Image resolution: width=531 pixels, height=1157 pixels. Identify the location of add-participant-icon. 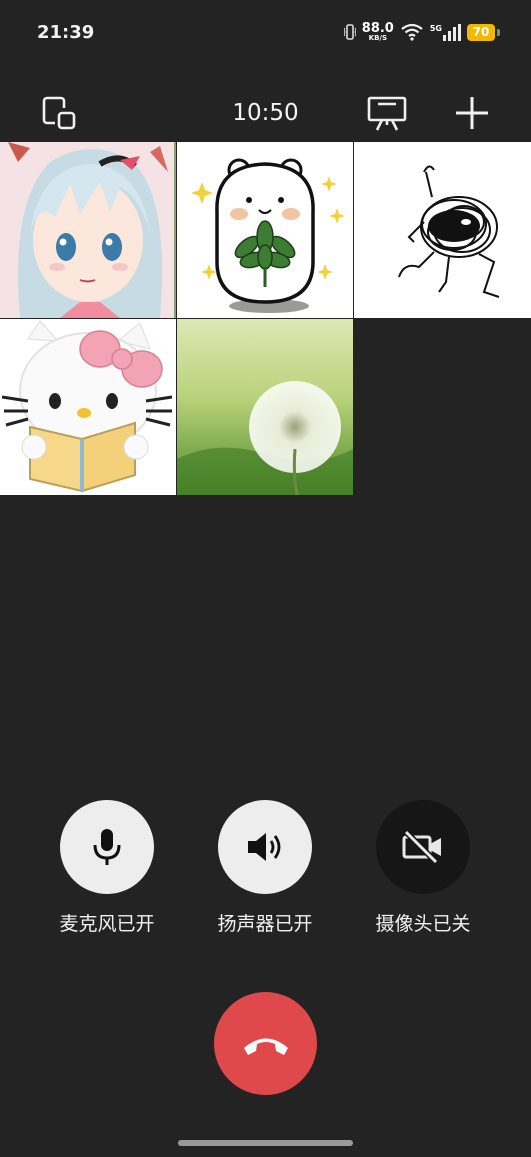
(472, 113).